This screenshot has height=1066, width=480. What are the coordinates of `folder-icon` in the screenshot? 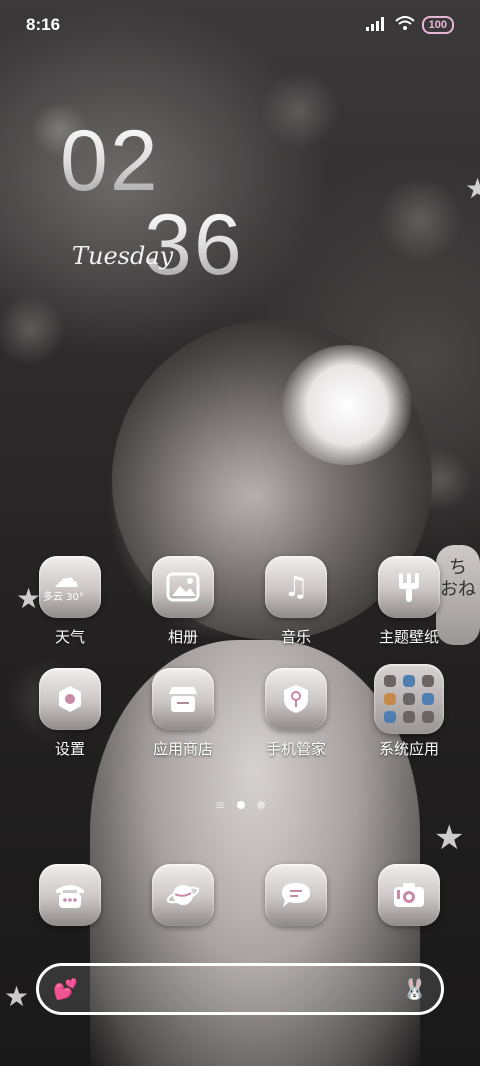 It's located at (409, 699).